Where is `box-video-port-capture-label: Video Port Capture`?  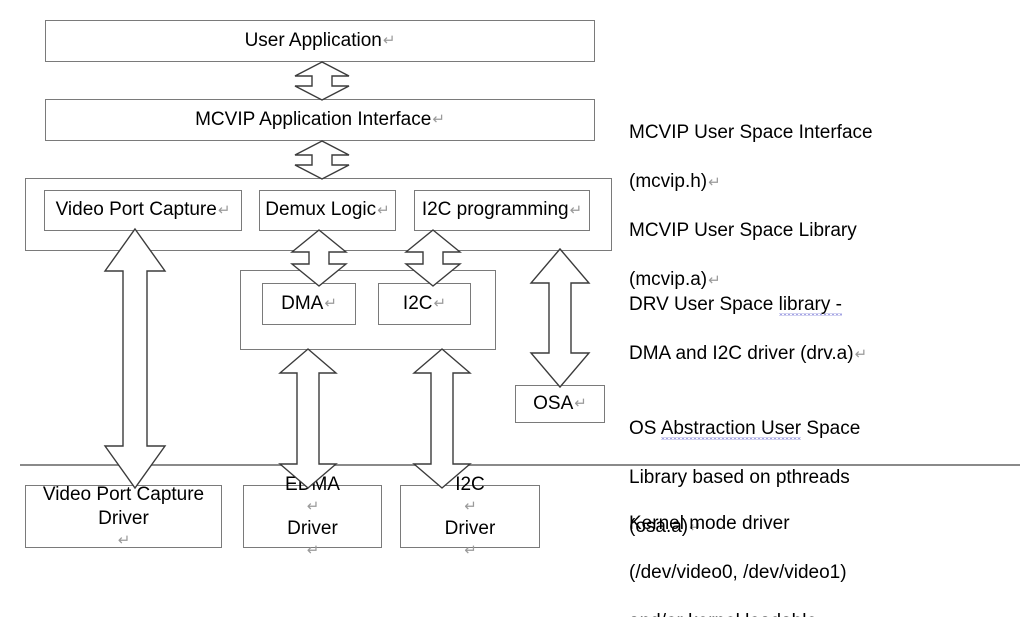
box-video-port-capture-label: Video Port Capture is located at coordinates (136, 210).